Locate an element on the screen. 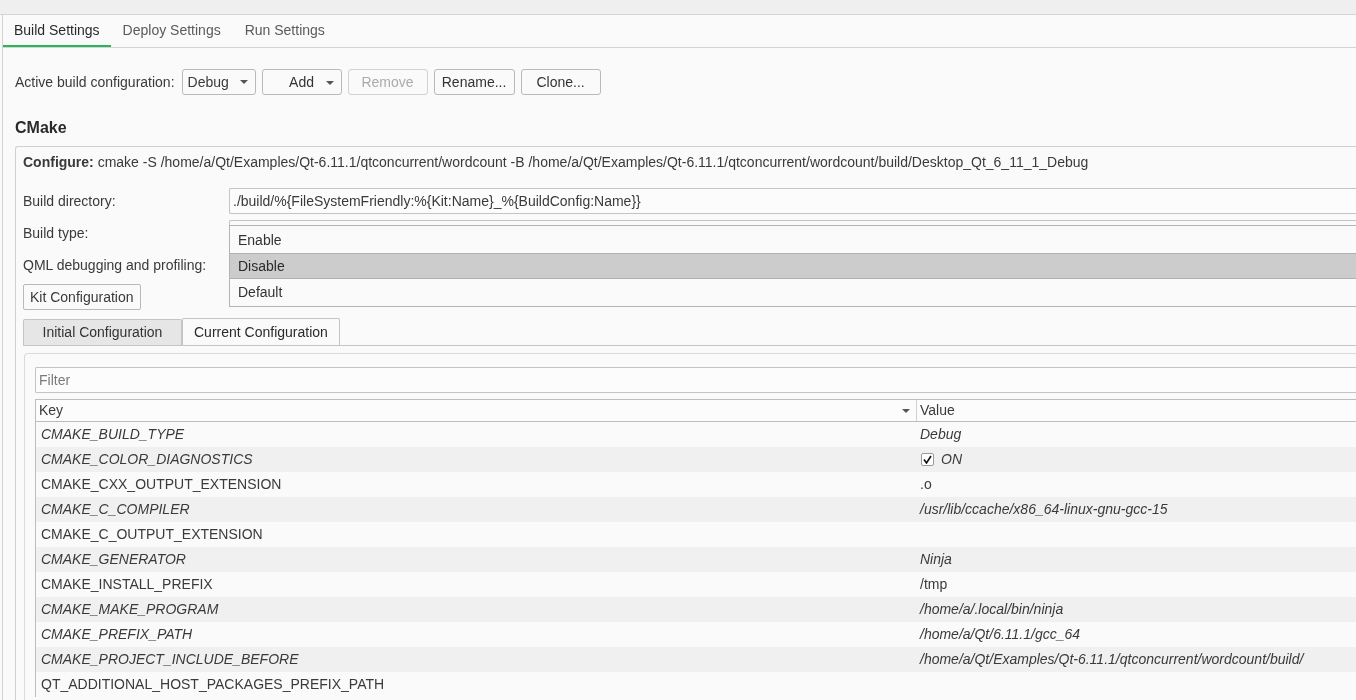  checkbox is located at coordinates (927, 459).